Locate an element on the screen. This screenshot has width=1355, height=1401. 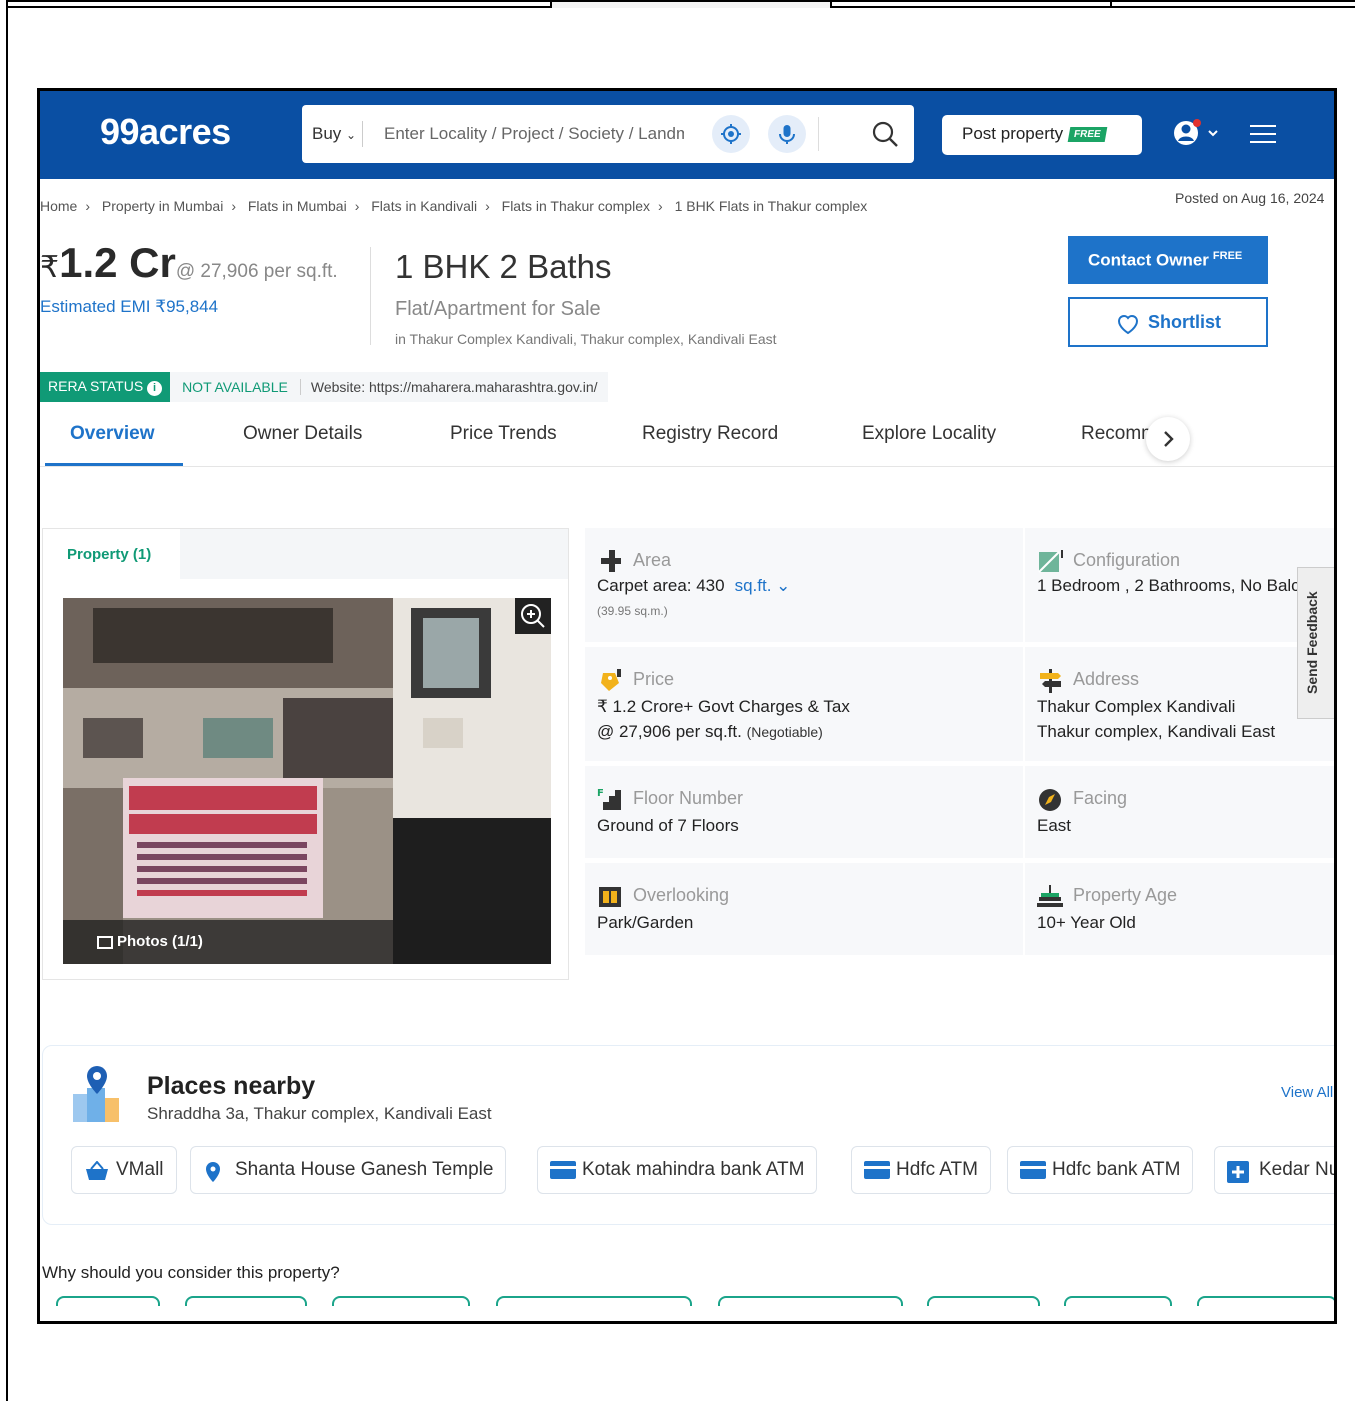
detail-value: Thakur Complex Kandivali is located at coordinates (1136, 706).